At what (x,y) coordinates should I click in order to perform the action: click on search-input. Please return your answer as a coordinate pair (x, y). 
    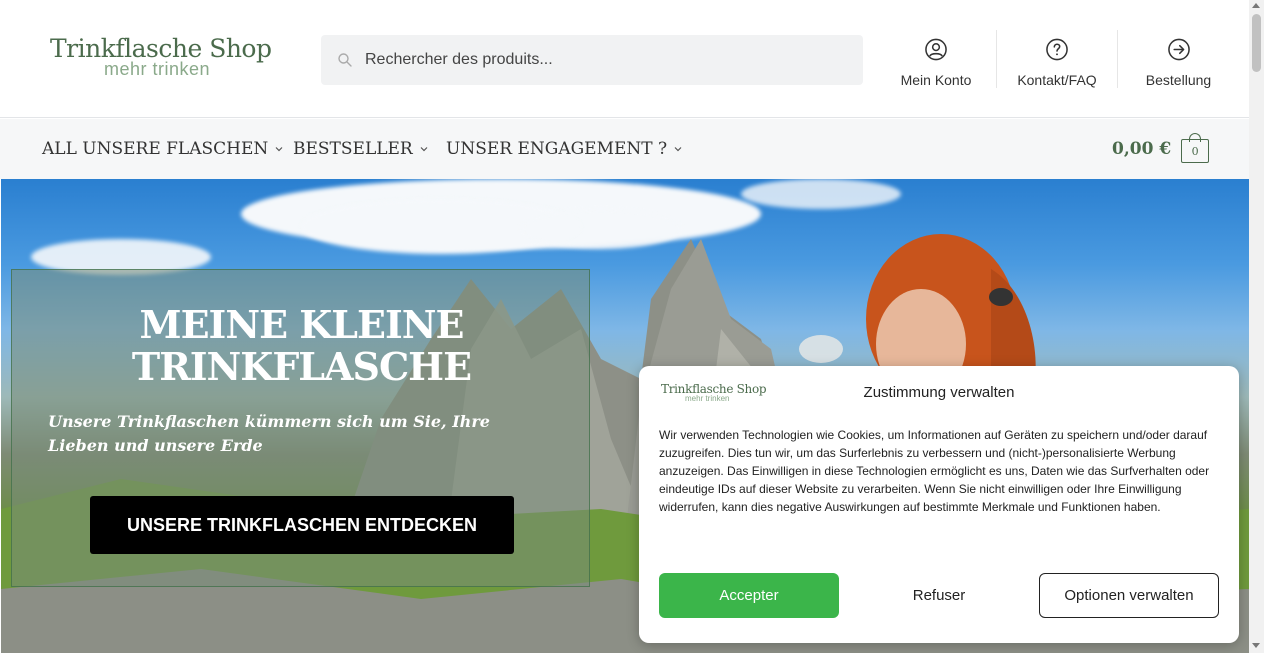
    Looking at the image, I should click on (605, 60).